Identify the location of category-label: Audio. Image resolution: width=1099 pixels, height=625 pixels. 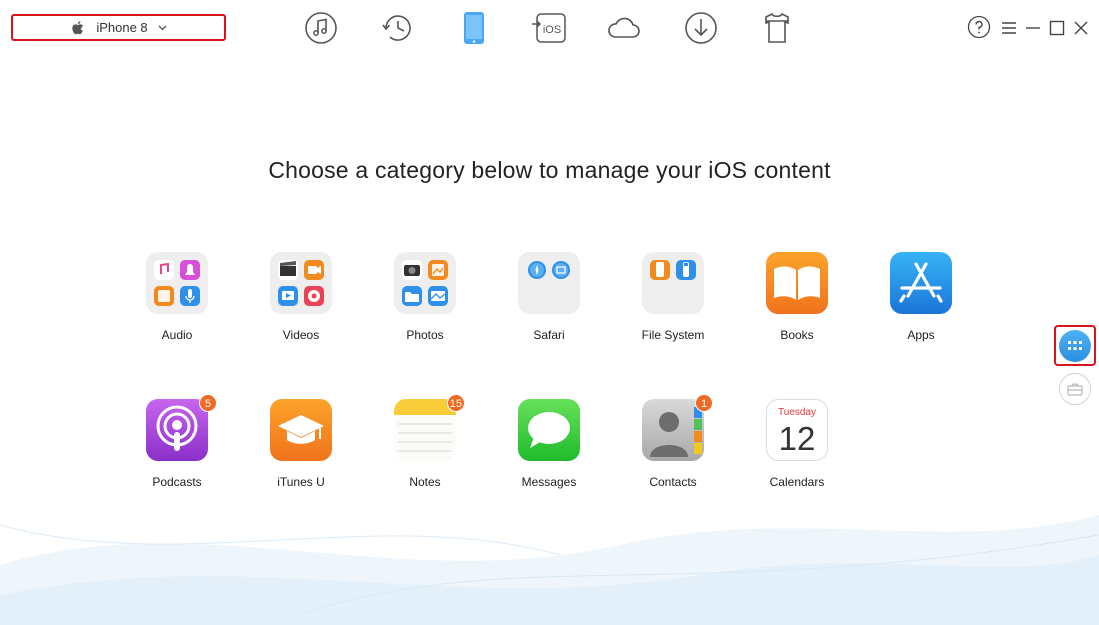
(177, 335).